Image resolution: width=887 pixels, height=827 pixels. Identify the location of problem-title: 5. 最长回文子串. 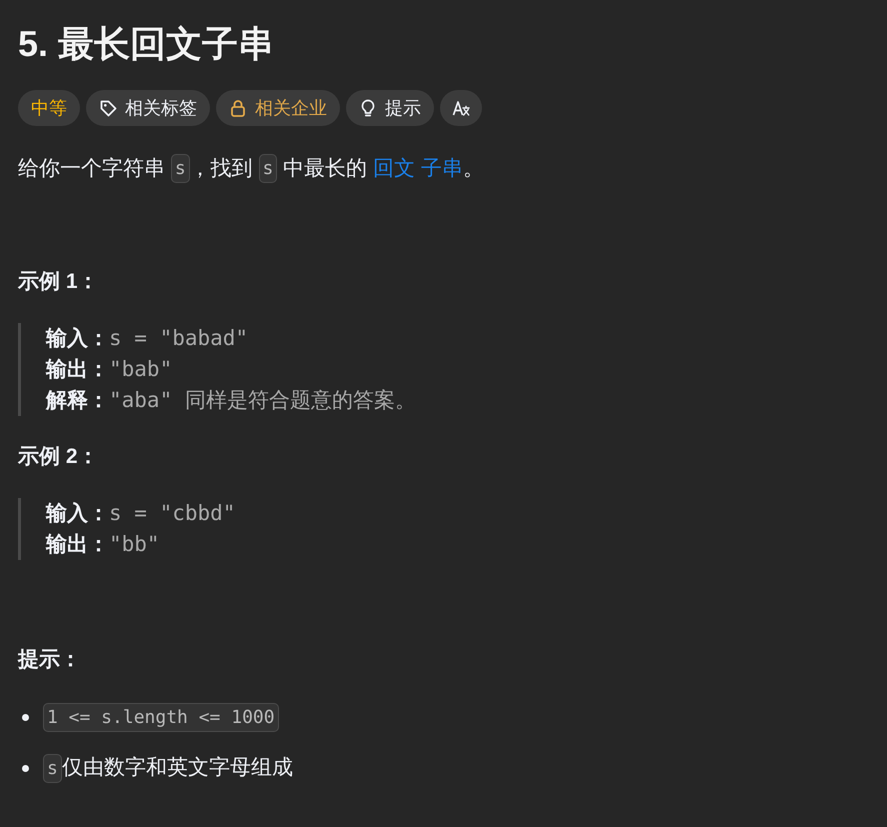
(147, 43).